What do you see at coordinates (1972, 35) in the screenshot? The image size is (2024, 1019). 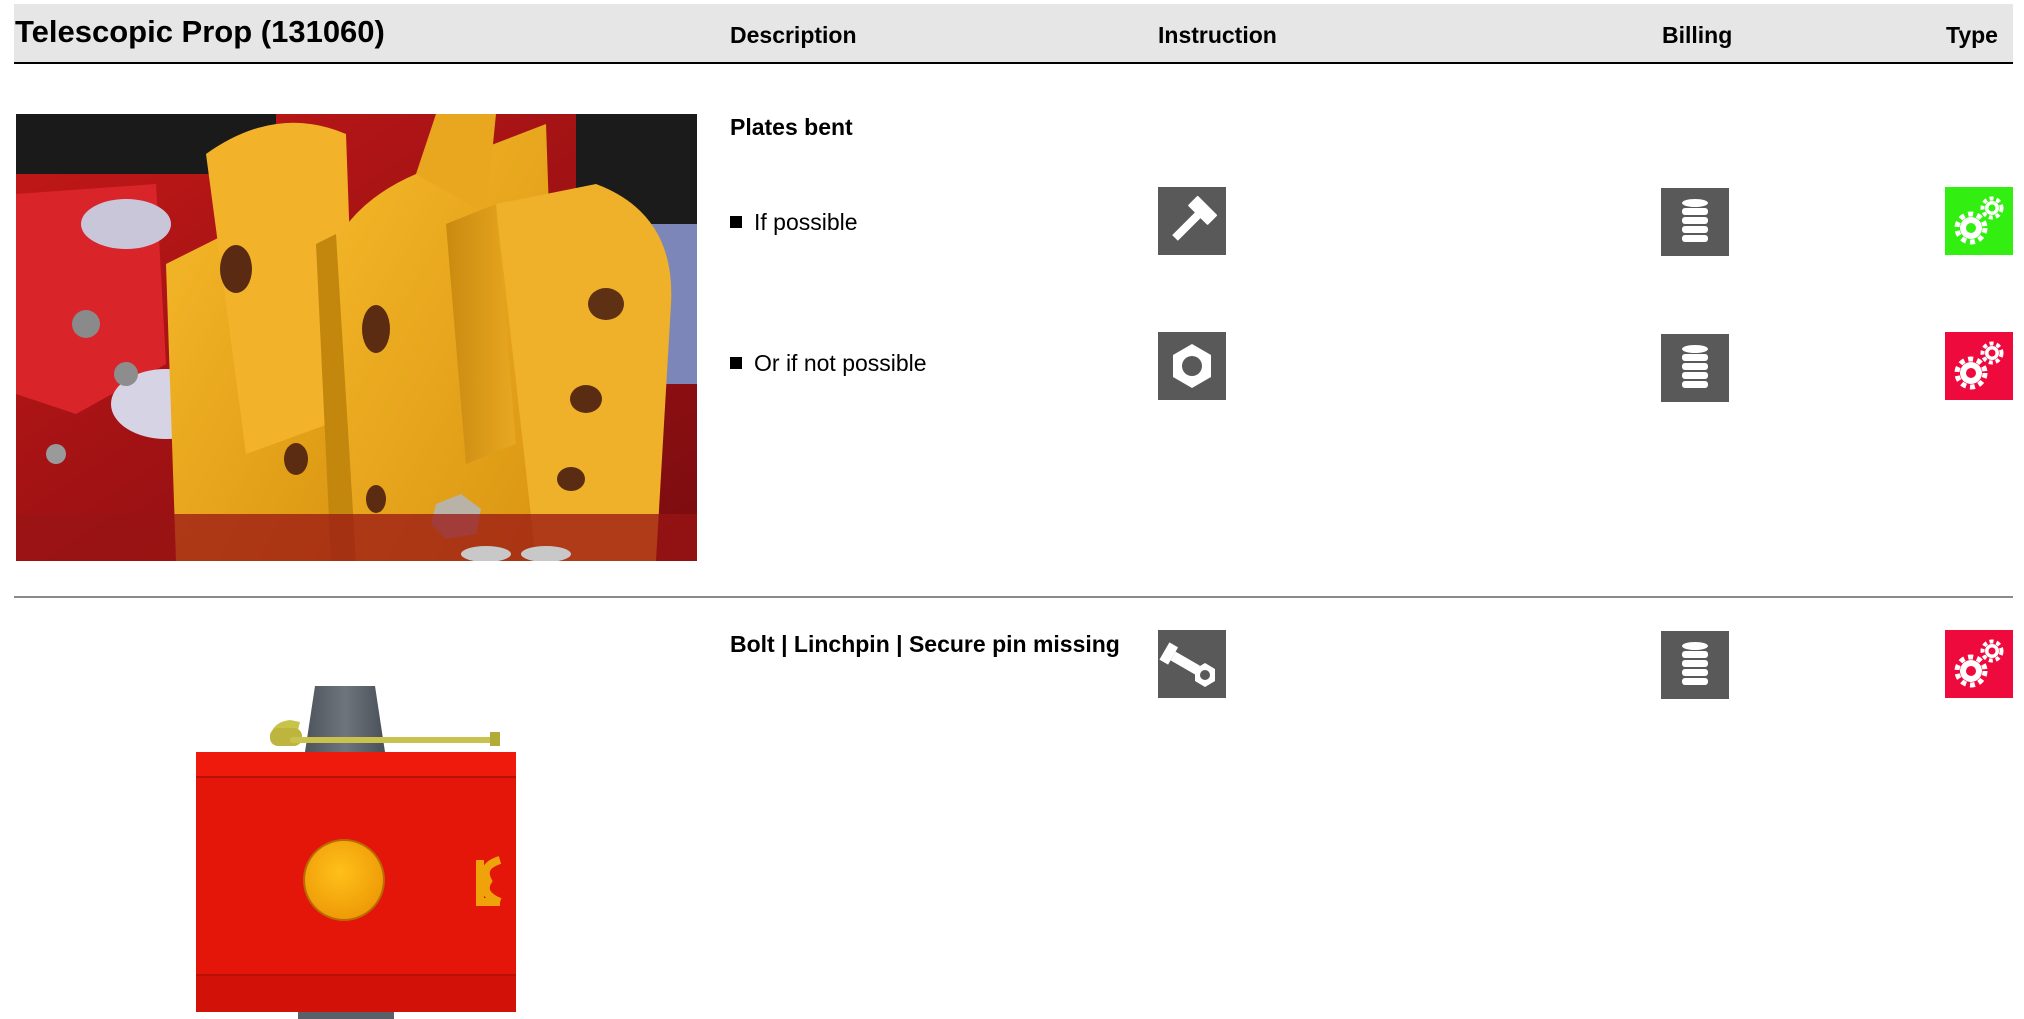 I see `column-header-type: Type` at bounding box center [1972, 35].